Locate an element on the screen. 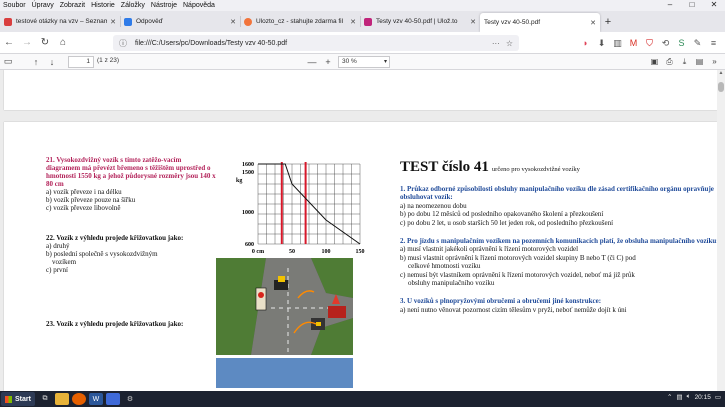  file-explorer-icon is located at coordinates (61, 399).